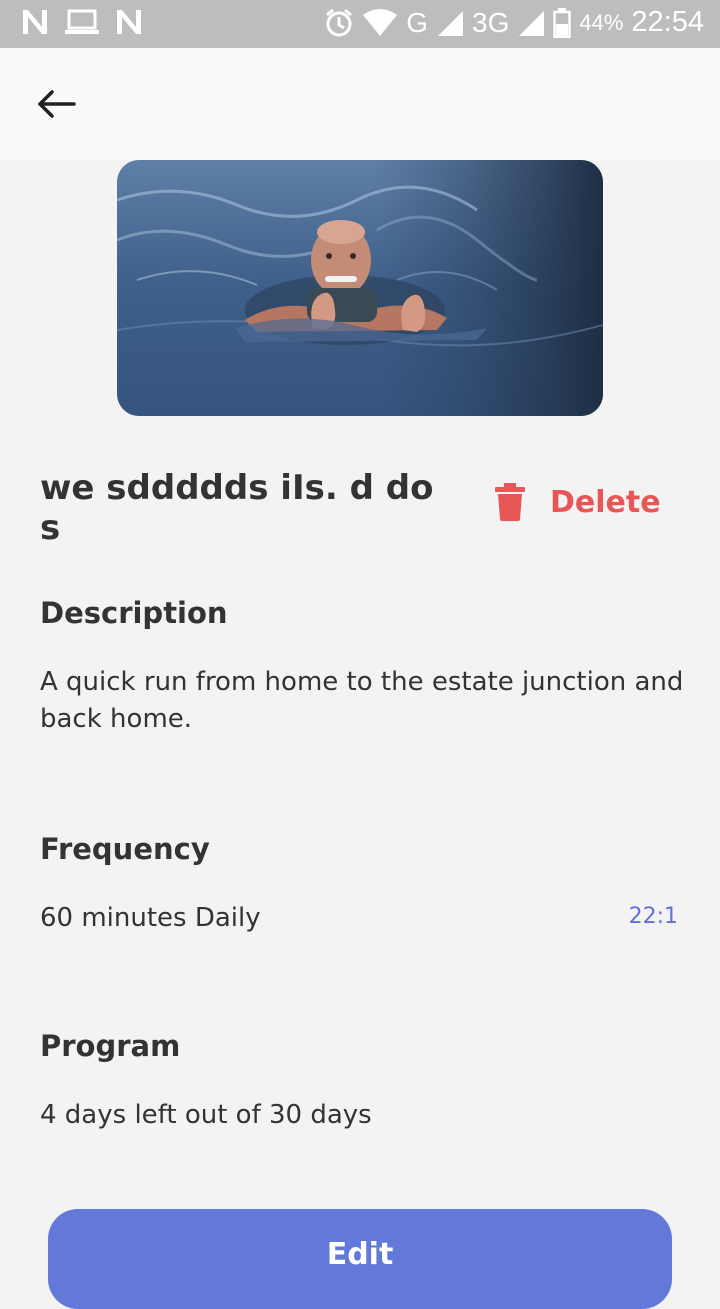  Describe the element at coordinates (605, 502) in the screenshot. I see `delete-label: Delete` at that location.